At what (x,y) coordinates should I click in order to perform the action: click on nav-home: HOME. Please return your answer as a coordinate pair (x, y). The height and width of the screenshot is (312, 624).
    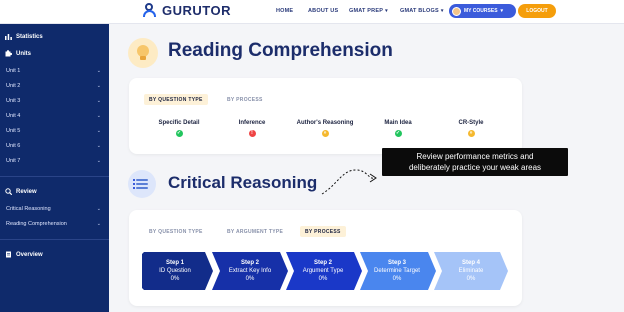
    Looking at the image, I should click on (284, 11).